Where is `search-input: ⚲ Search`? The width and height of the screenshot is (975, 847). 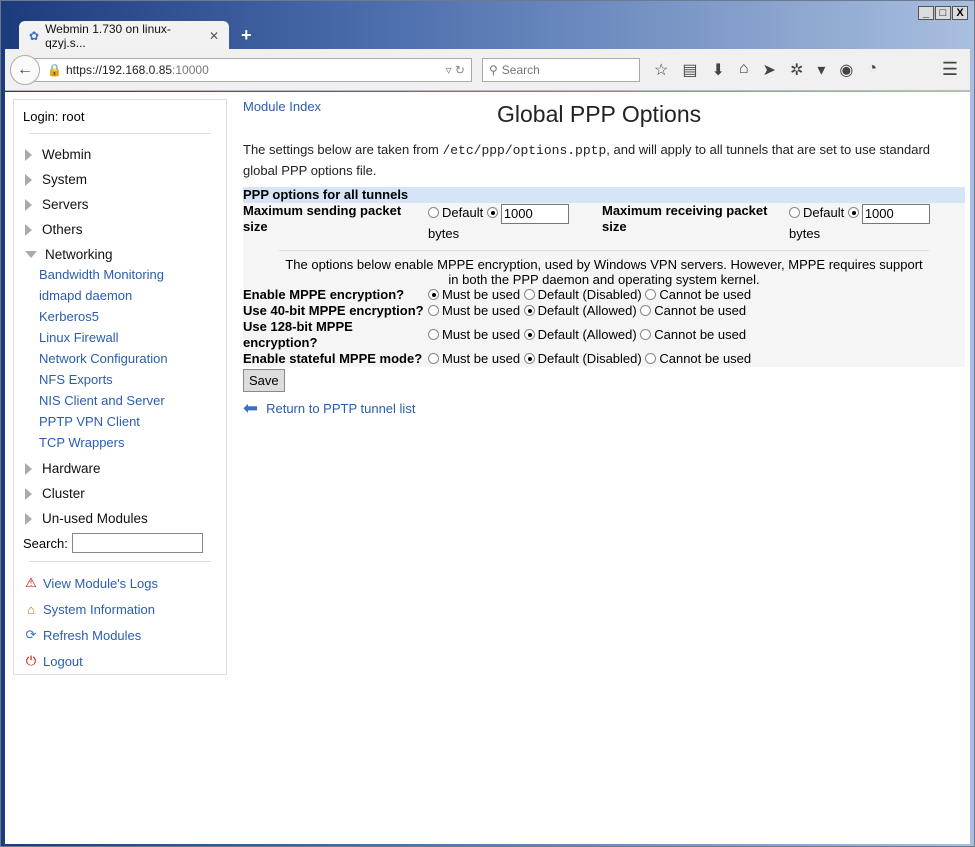 search-input: ⚲ Search is located at coordinates (561, 69).